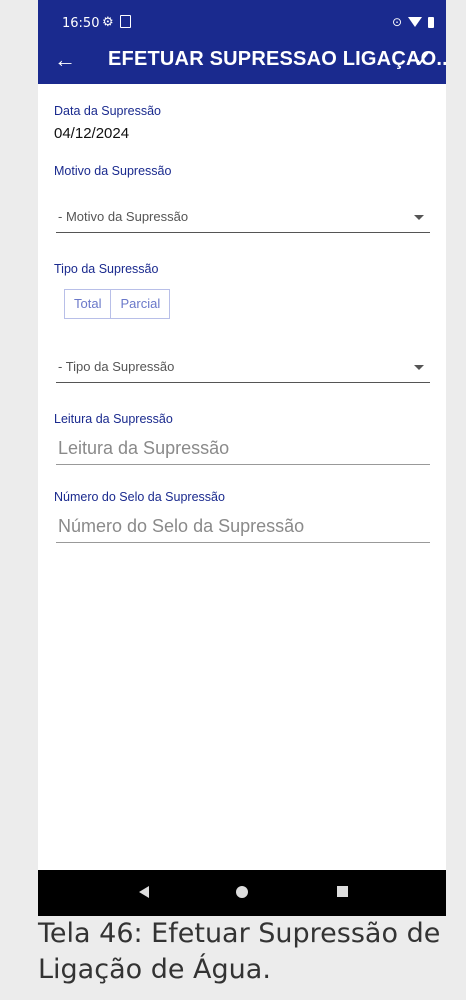 The image size is (466, 1000). I want to click on leitura-label: Leitura da Supressão, so click(113, 419).